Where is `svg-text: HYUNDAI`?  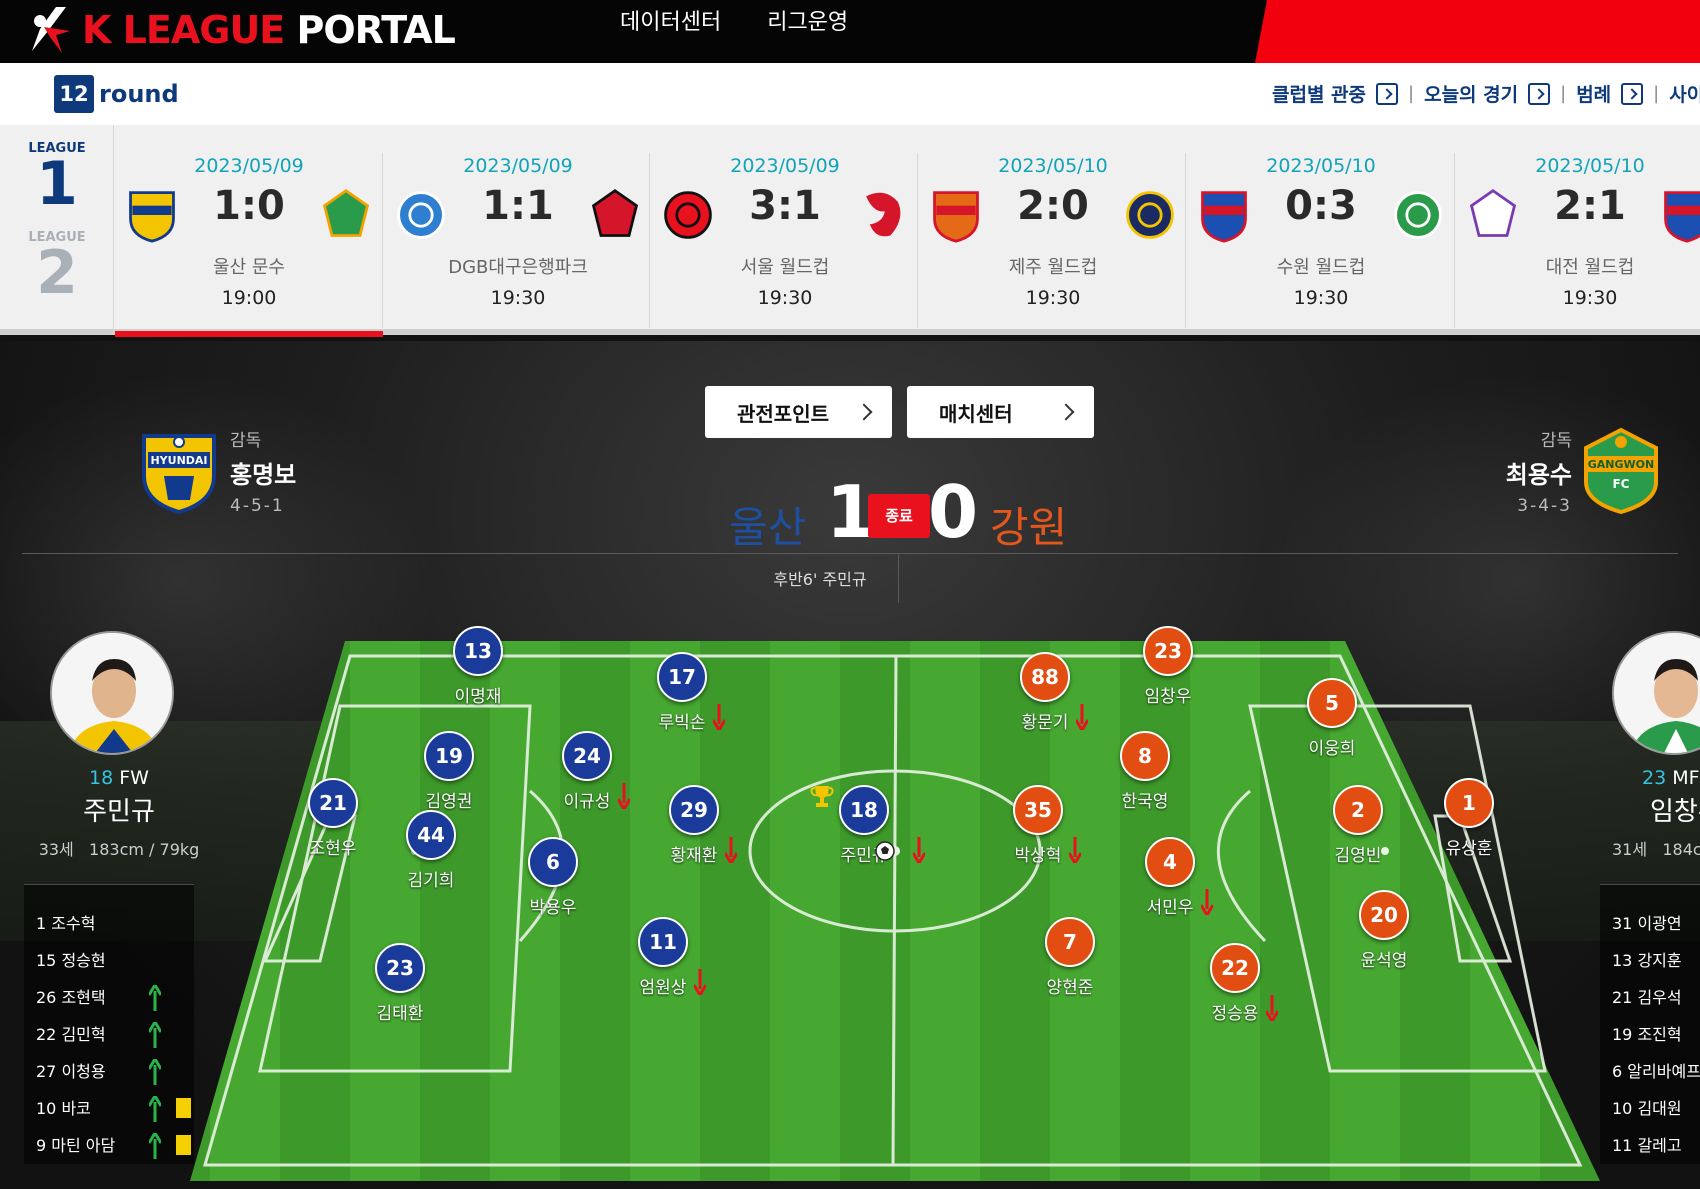
svg-text: HYUNDAI is located at coordinates (178, 460).